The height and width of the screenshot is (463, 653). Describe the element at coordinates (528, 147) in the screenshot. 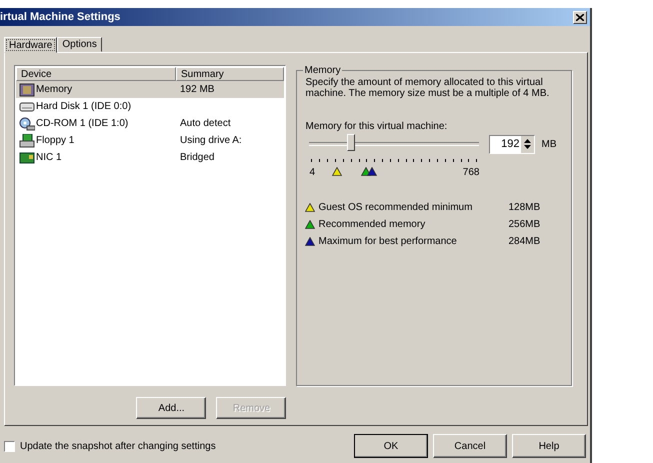

I see `down-arrow-icon` at that location.